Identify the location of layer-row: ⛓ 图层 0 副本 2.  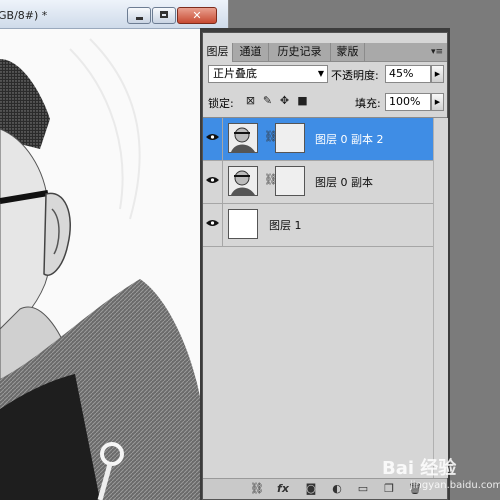
(318, 139).